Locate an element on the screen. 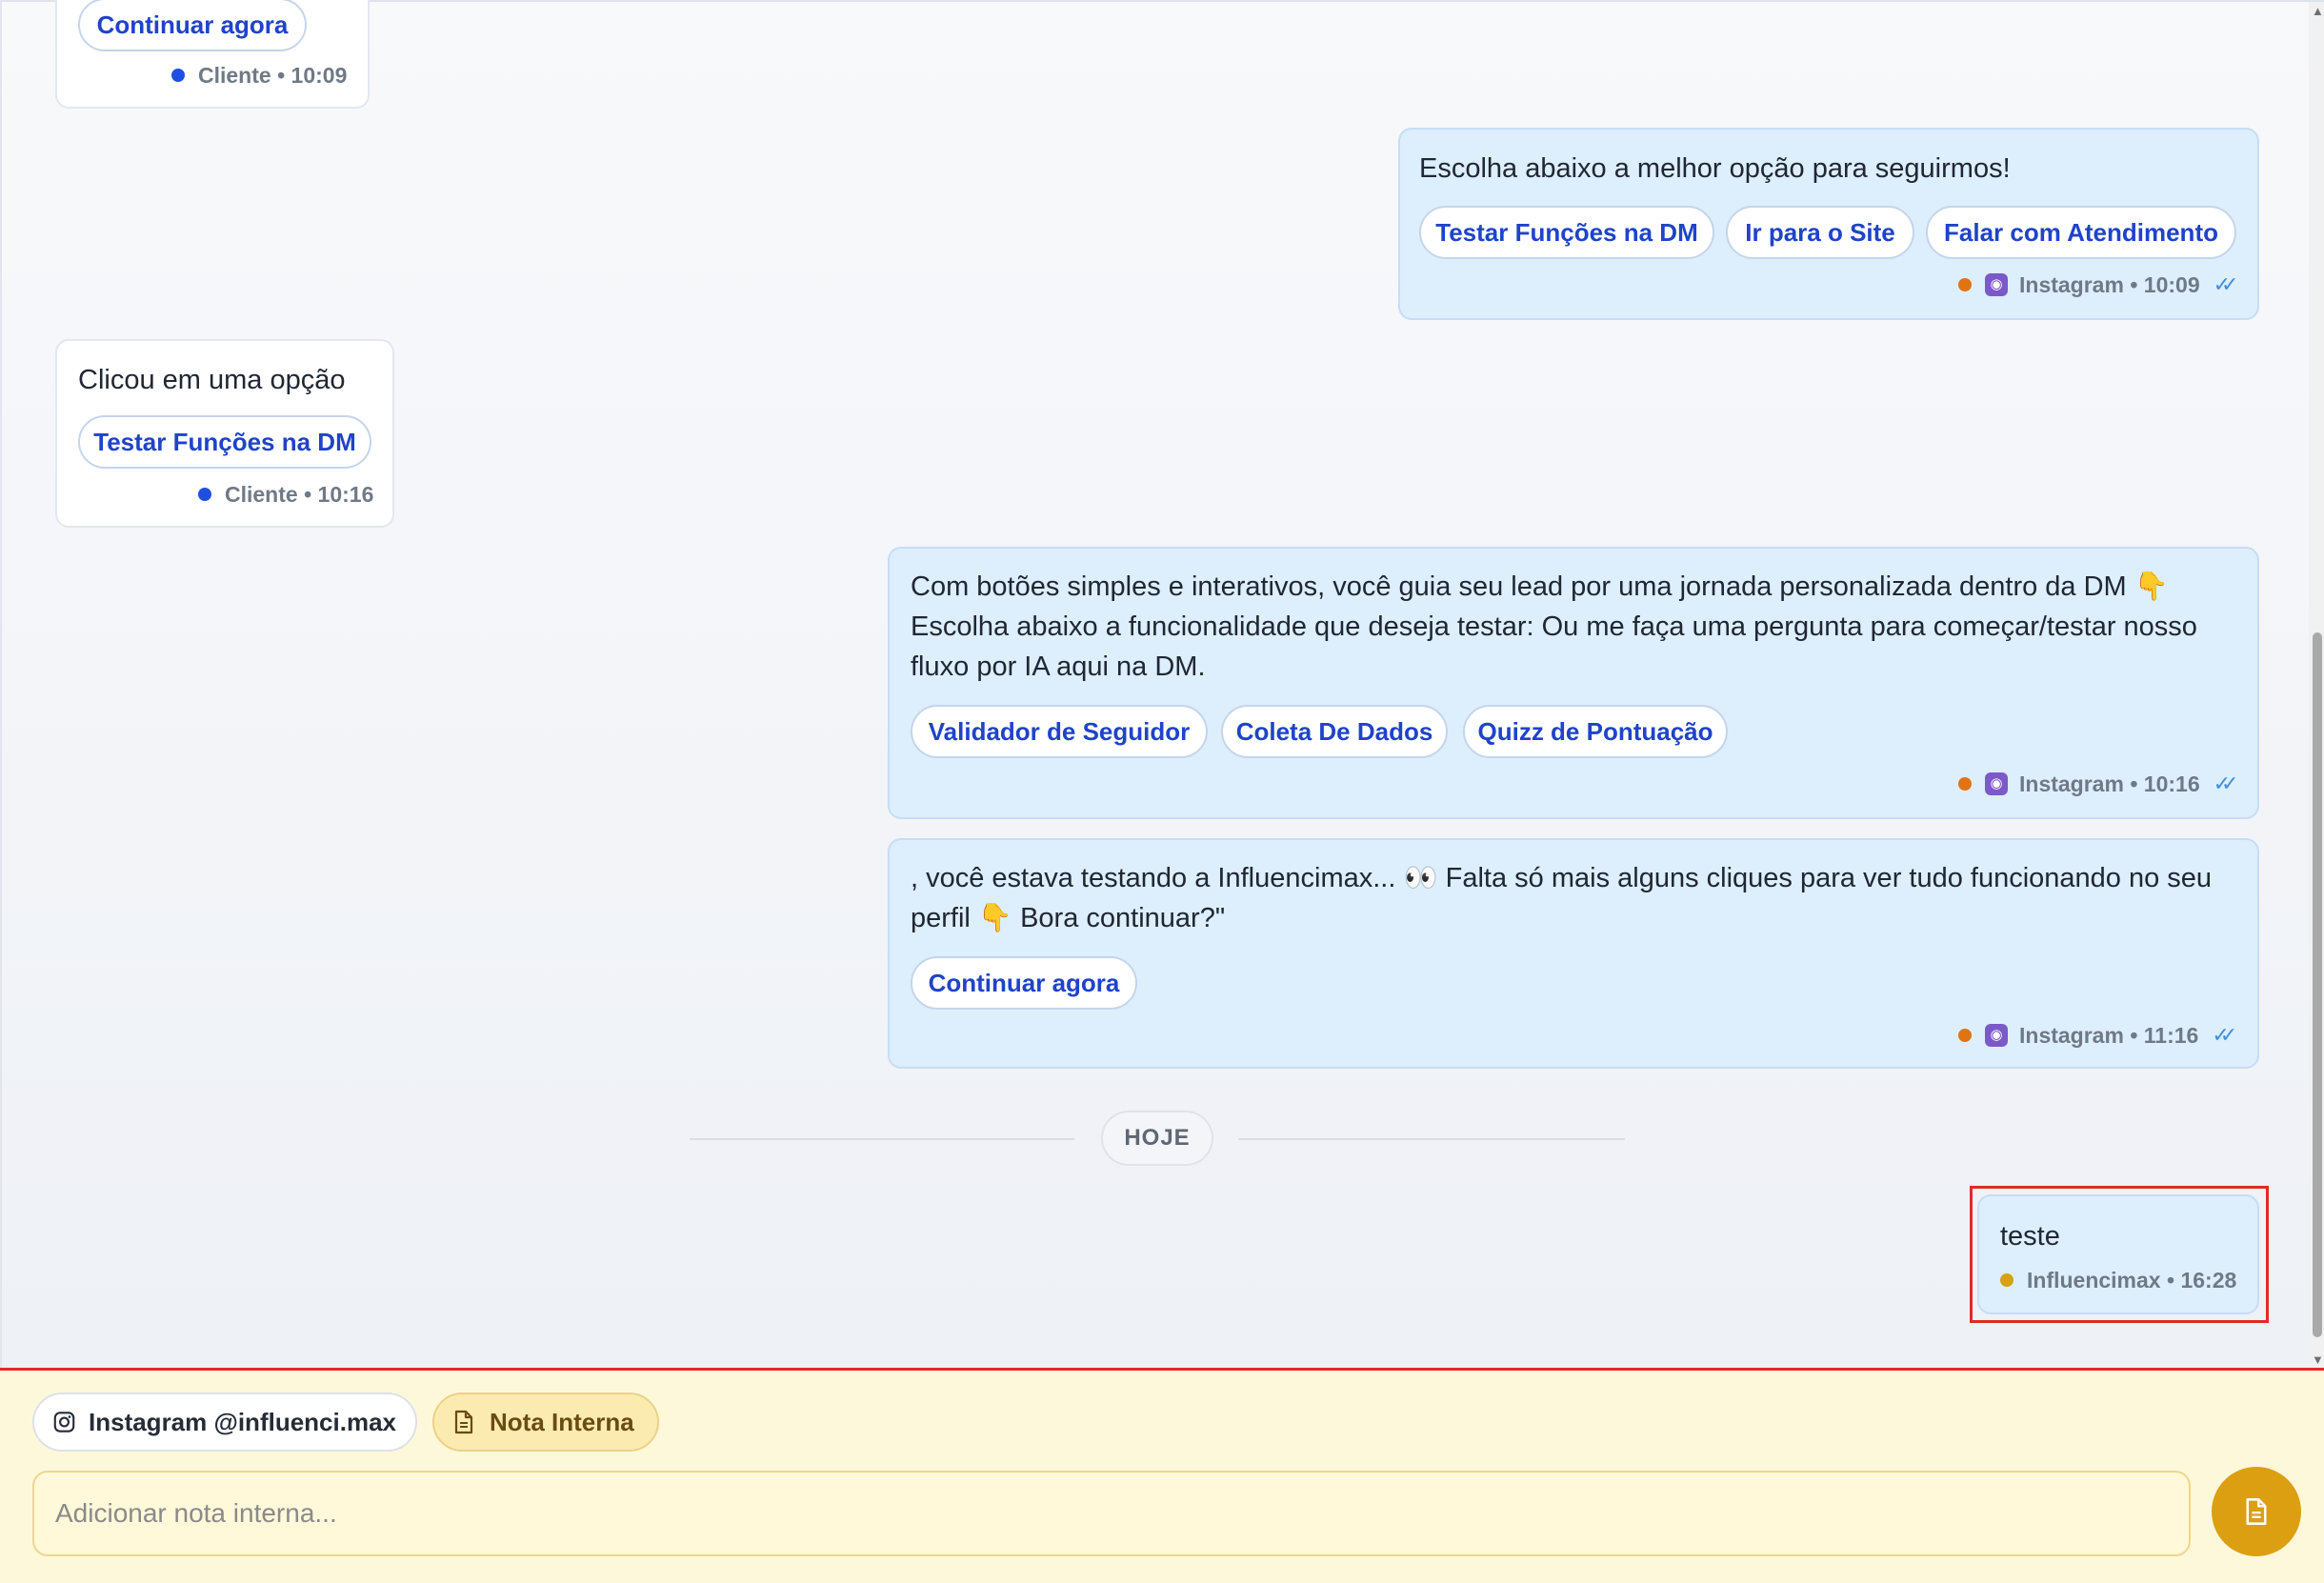 The width and height of the screenshot is (2324, 1583). channel-chip-instagram: Instagram @influenci.max is located at coordinates (224, 1422).